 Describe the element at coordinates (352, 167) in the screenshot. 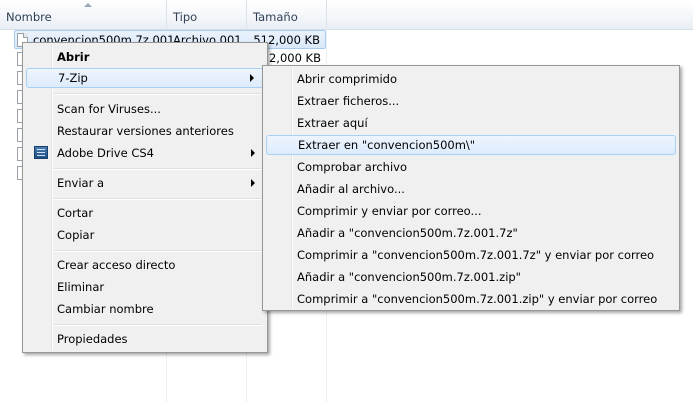

I see `menu-item-label: Comprobar archivo` at that location.